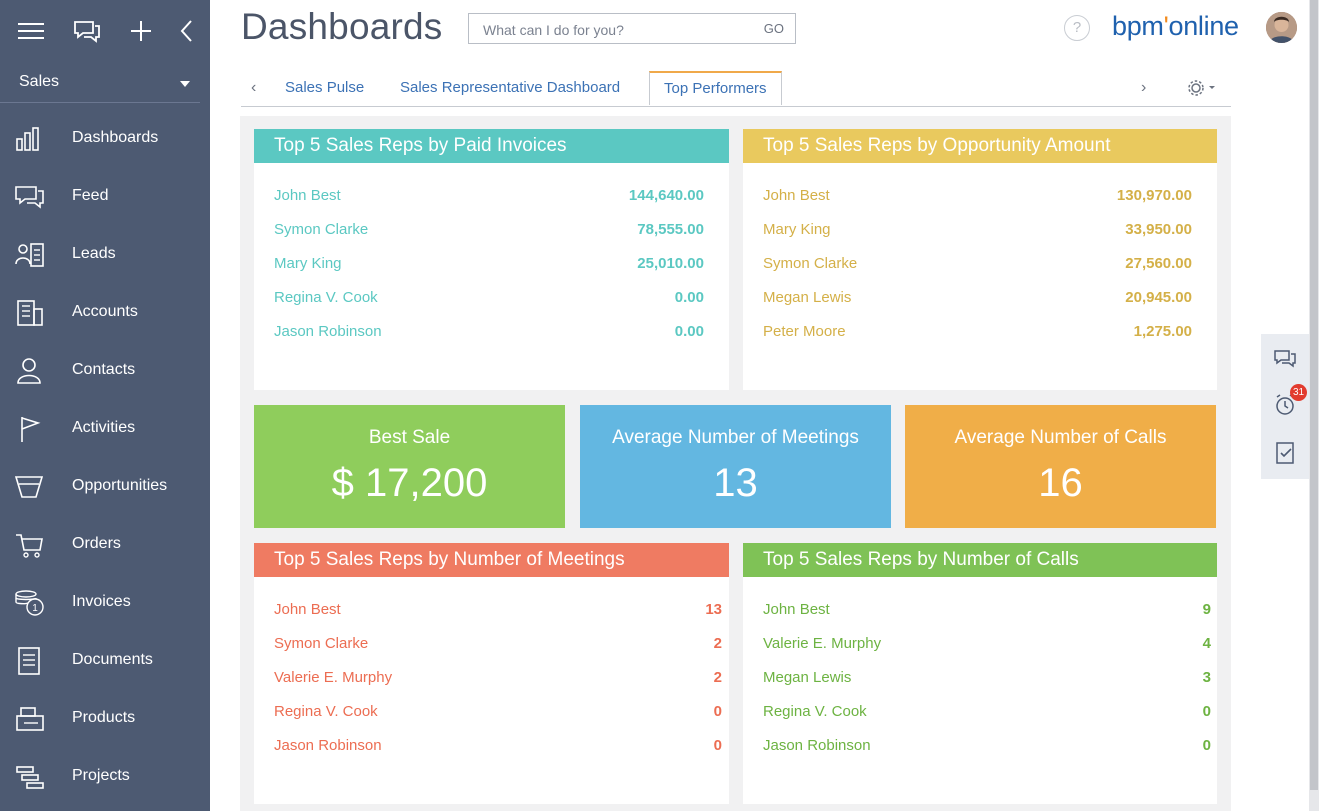 The width and height of the screenshot is (1319, 811). I want to click on sidebar-item-dashboards: Dashboards, so click(105, 139).